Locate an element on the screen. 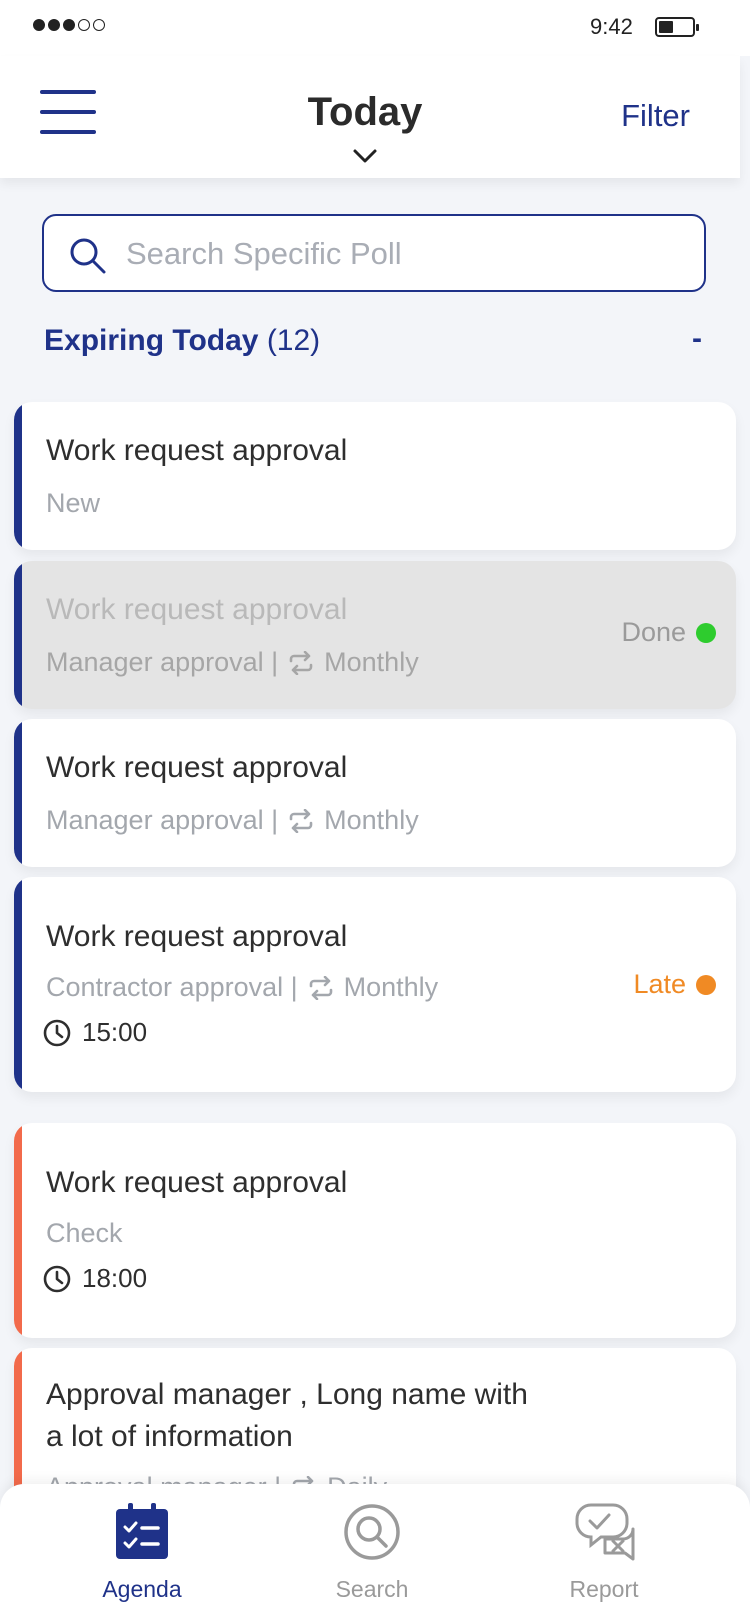 This screenshot has width=750, height=1624. section-header: Expiring Today (12) is located at coordinates (182, 341).